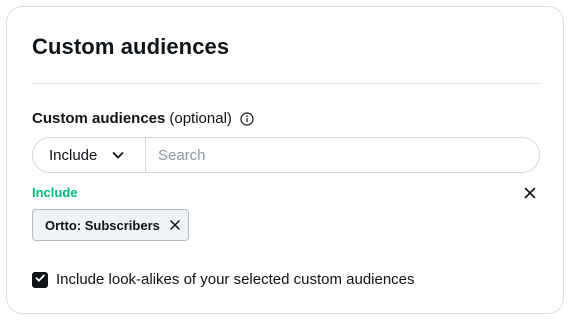 The height and width of the screenshot is (332, 578). I want to click on custom-audiences-field-label: Custom audiences (optional), so click(143, 118).